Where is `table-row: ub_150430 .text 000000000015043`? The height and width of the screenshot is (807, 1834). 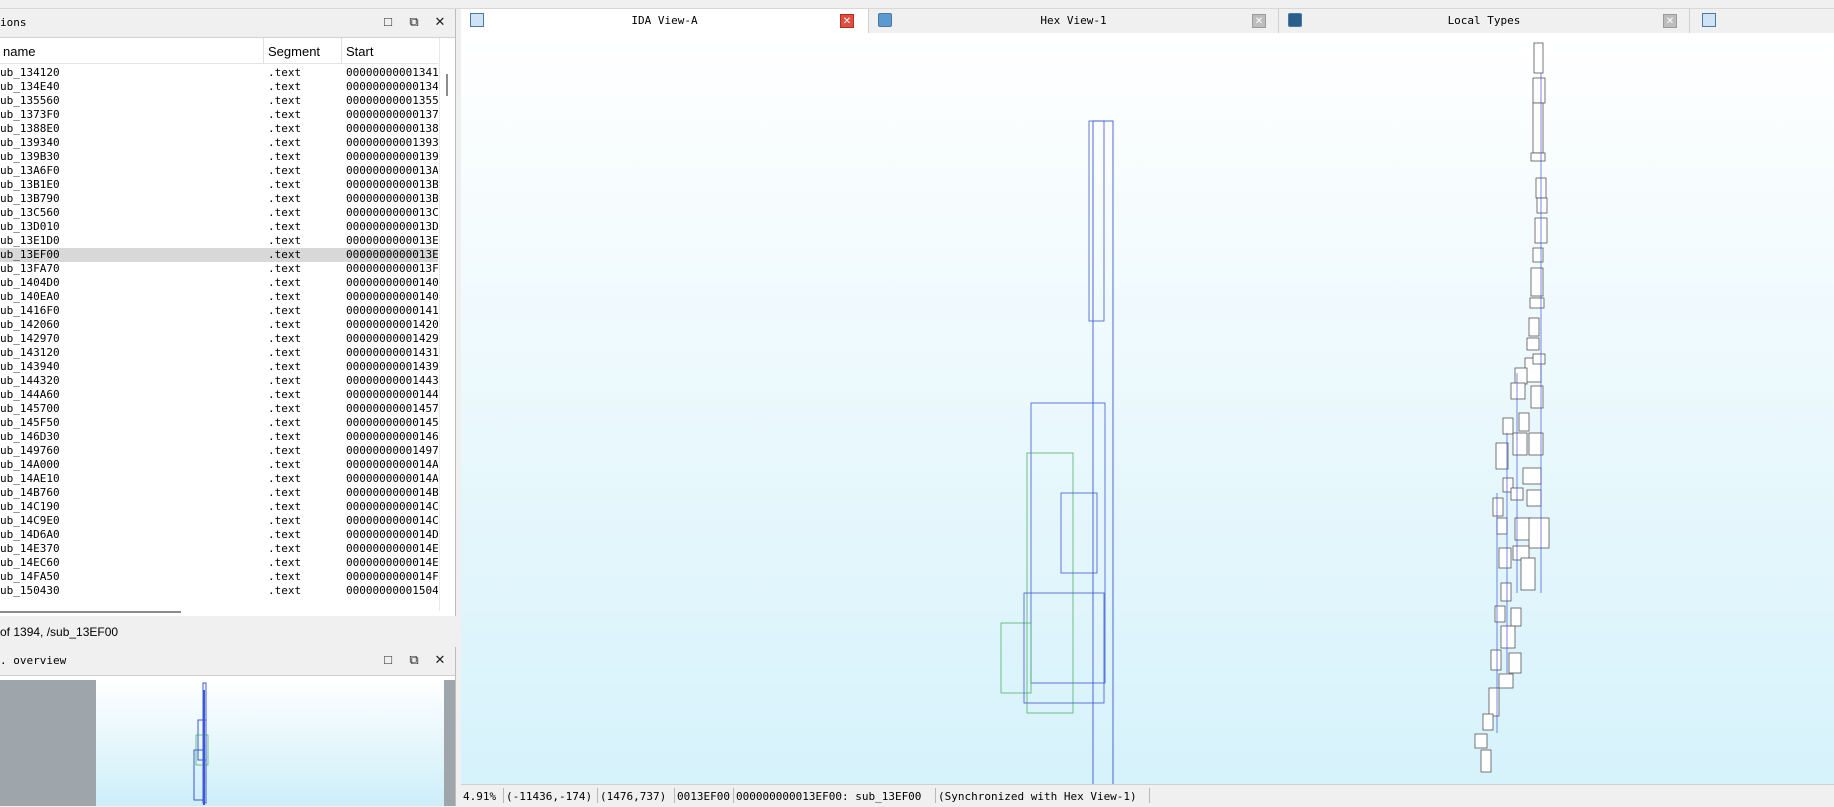 table-row: ub_150430 .text 000000000015043 is located at coordinates (219, 591).